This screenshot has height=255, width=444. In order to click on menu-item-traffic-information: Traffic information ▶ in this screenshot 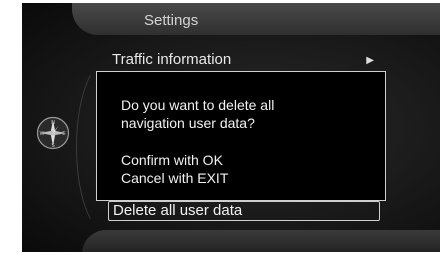, I will do `click(246, 61)`.